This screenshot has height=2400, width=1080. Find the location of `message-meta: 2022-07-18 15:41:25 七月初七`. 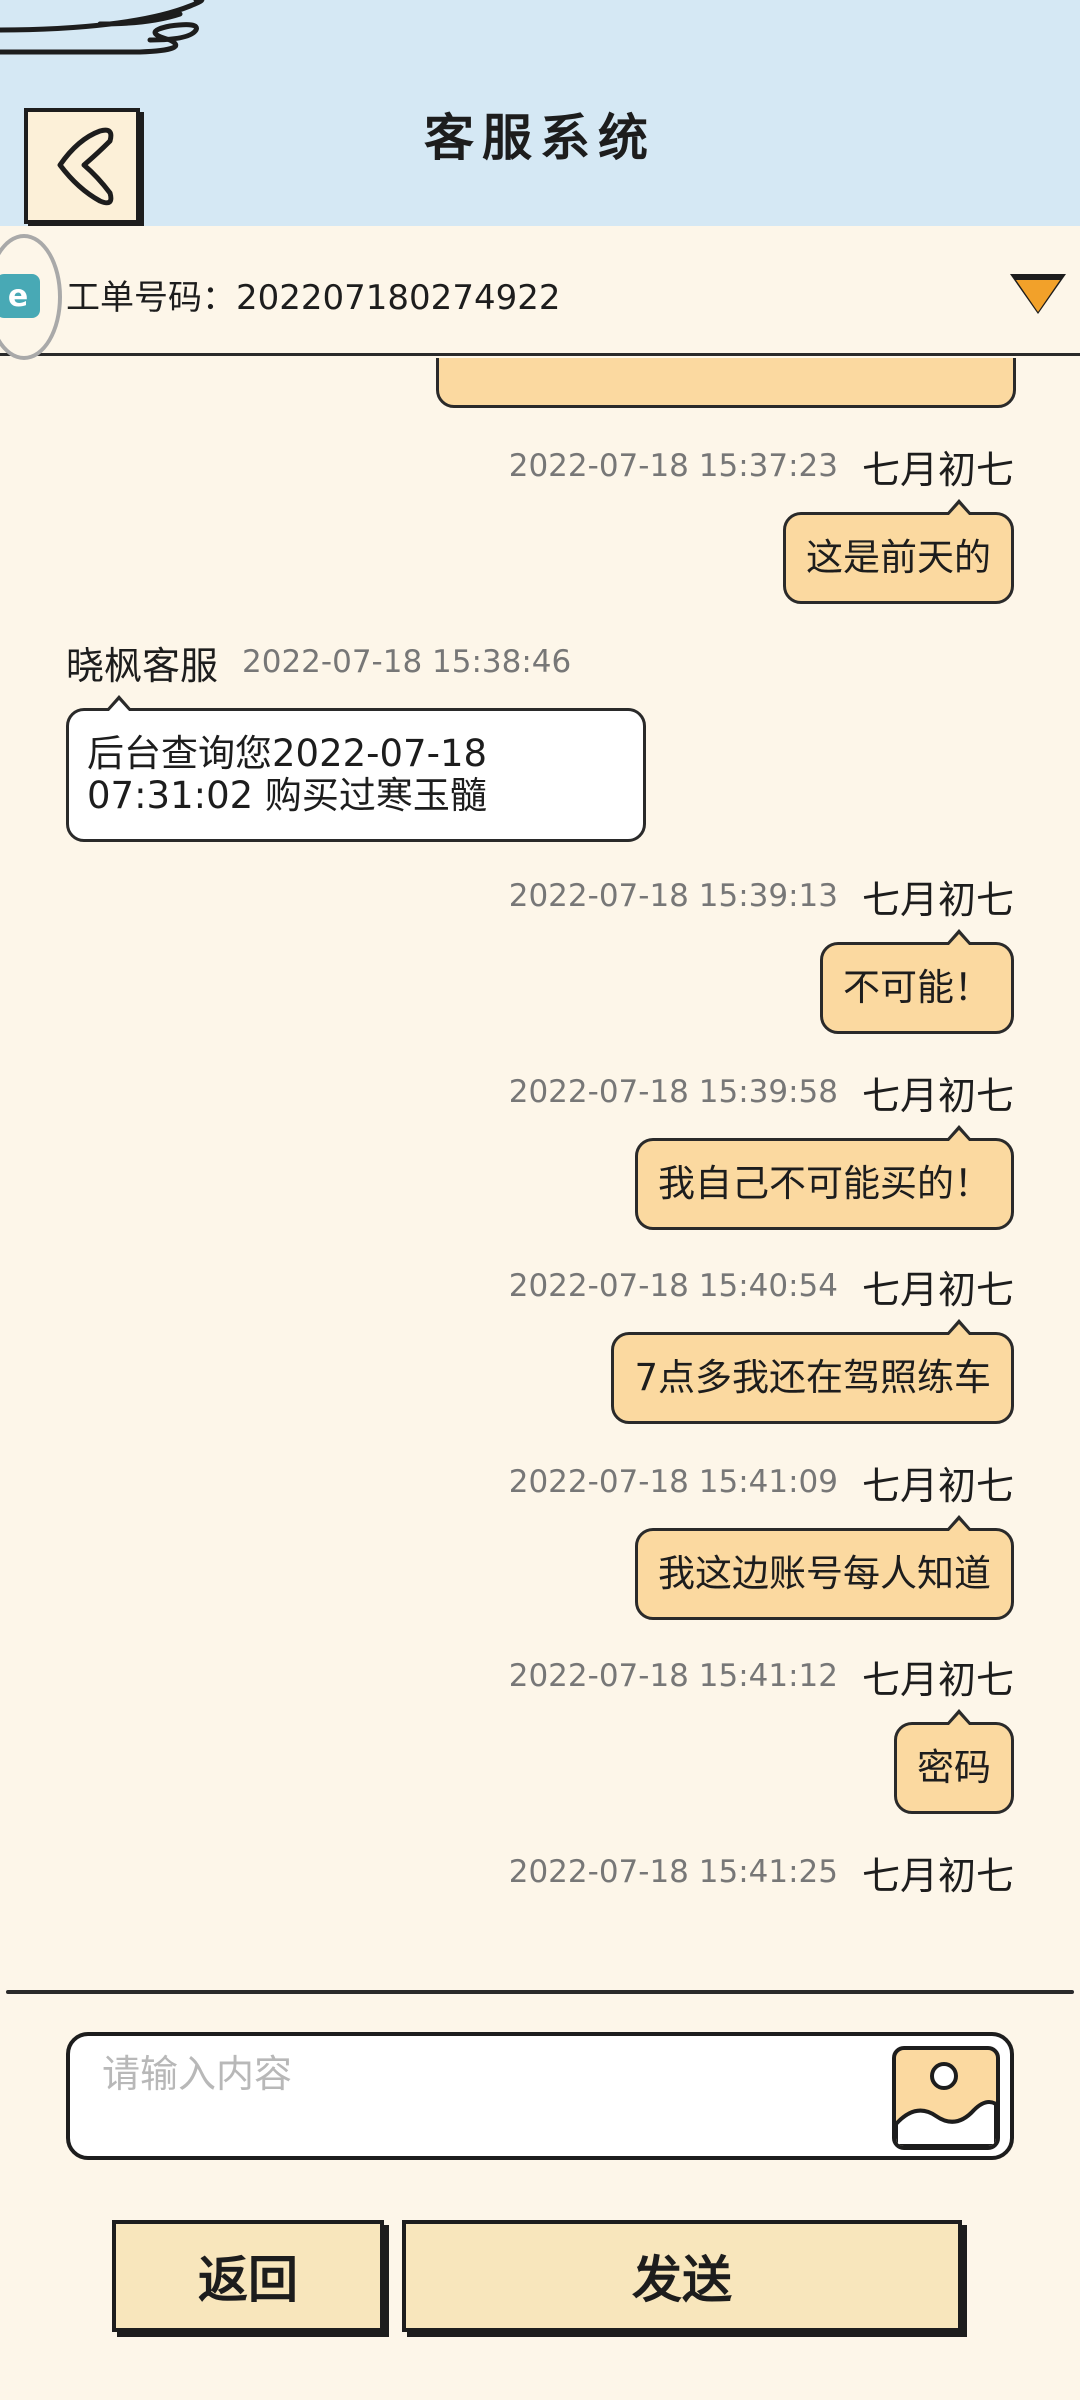

message-meta: 2022-07-18 15:41:25 七月初七 is located at coordinates (540, 1872).